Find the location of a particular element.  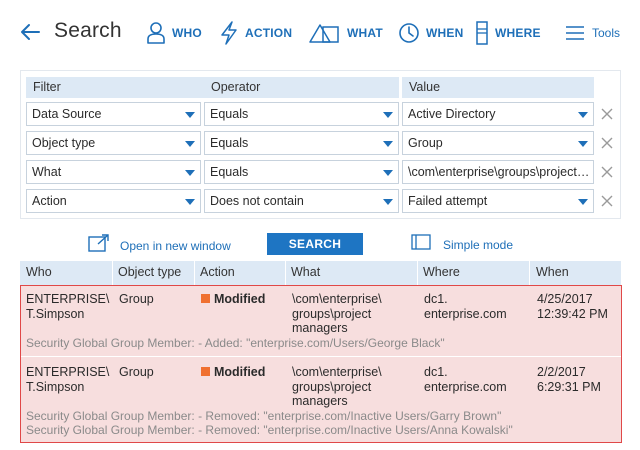

when-cell: 2/2/2017 6:29:31 PM is located at coordinates (569, 379).